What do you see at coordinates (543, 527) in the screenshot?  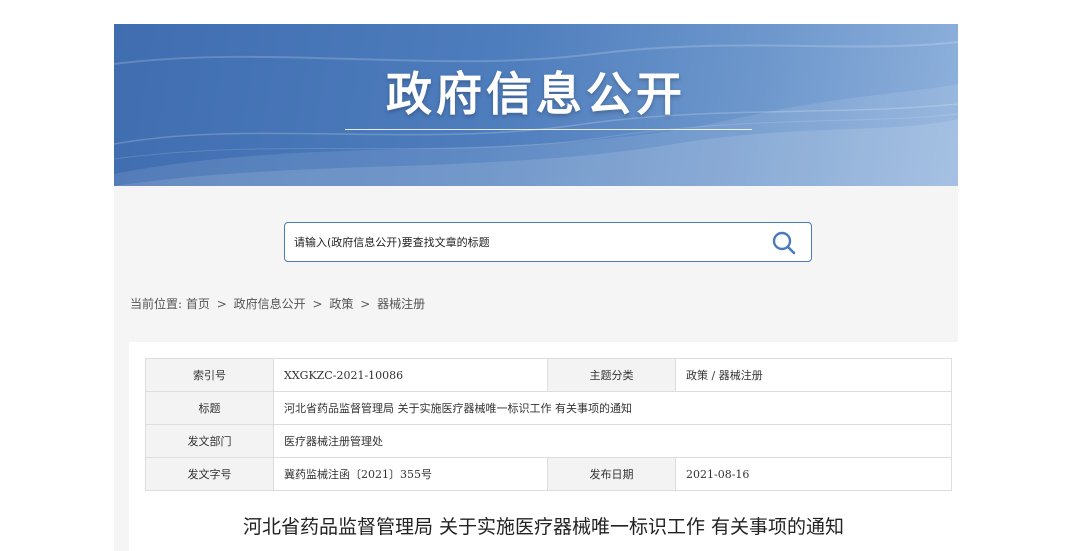 I see `article-title: 河北省药品监督管理局 关于实施医疗器械唯一标识工作 有关事项的通知` at bounding box center [543, 527].